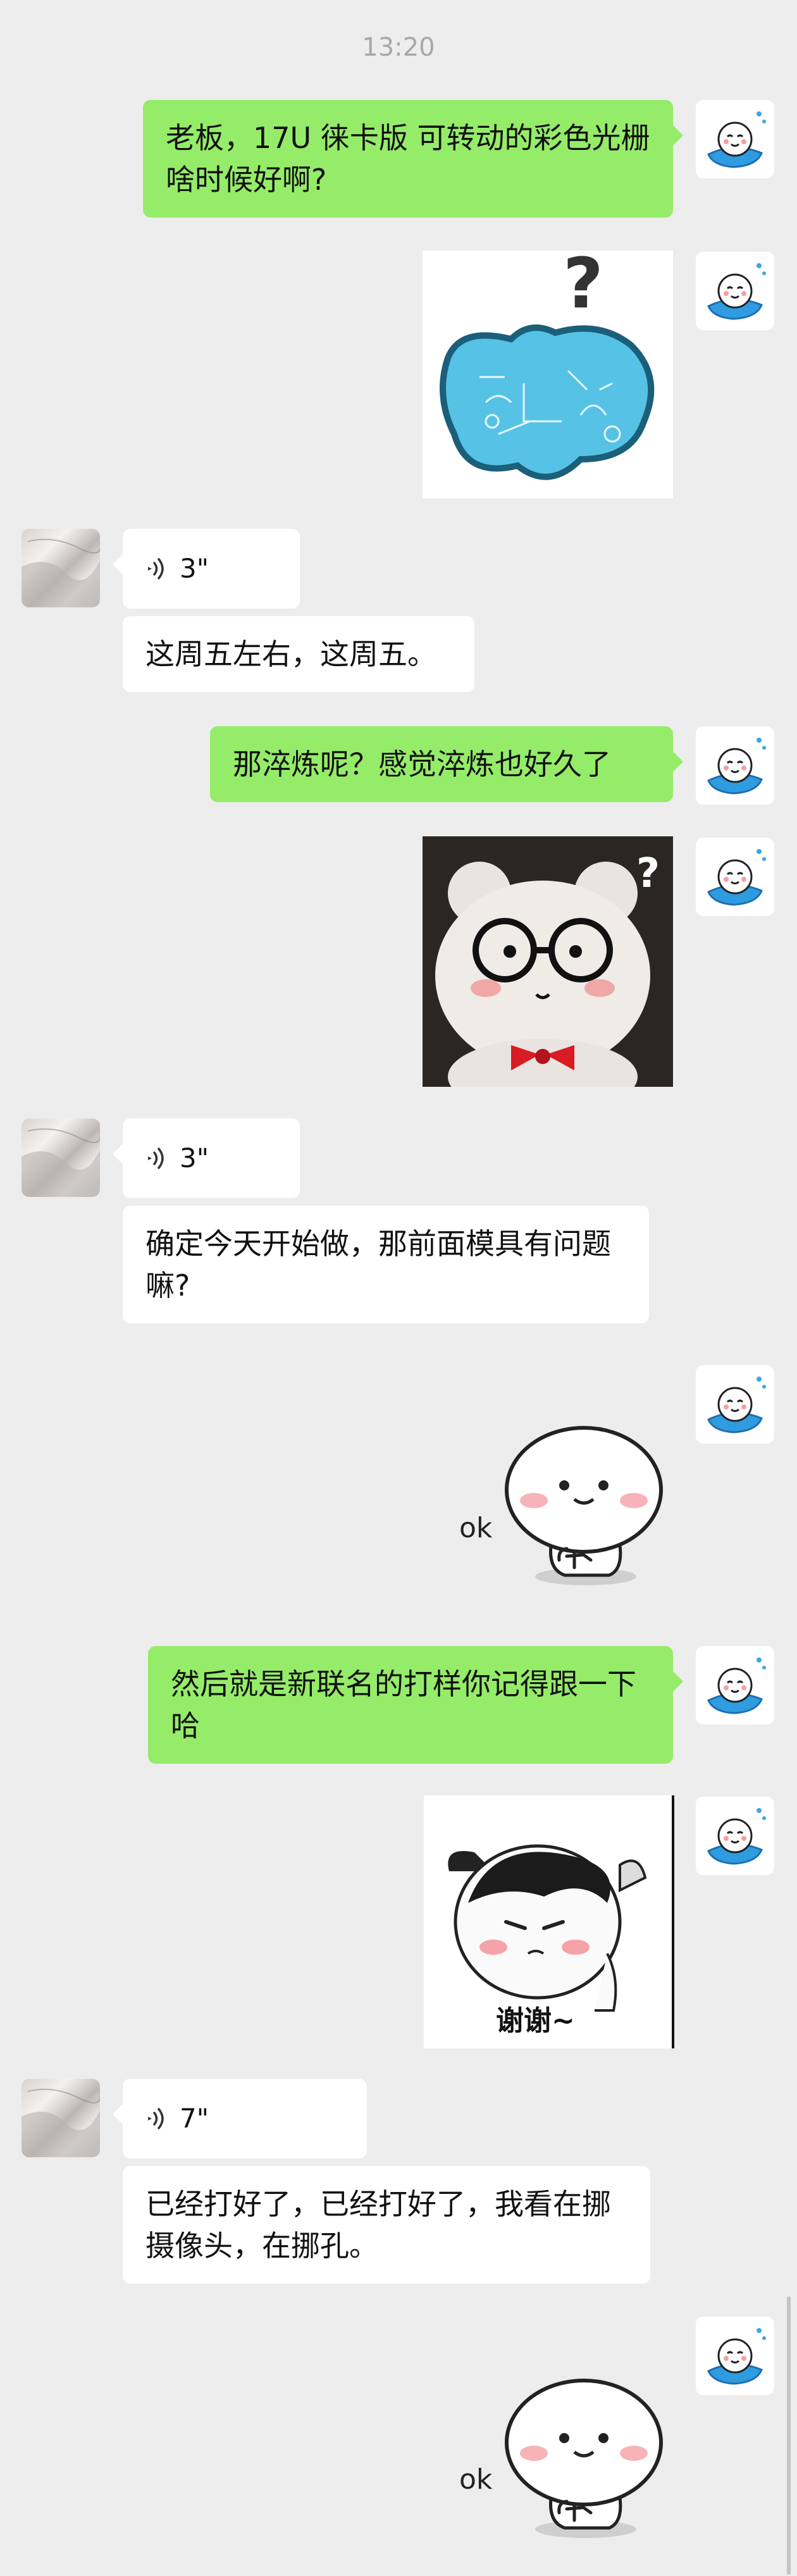  I want to click on message-text: 那淬炼呢？感觉淬炼也好久了, so click(422, 764).